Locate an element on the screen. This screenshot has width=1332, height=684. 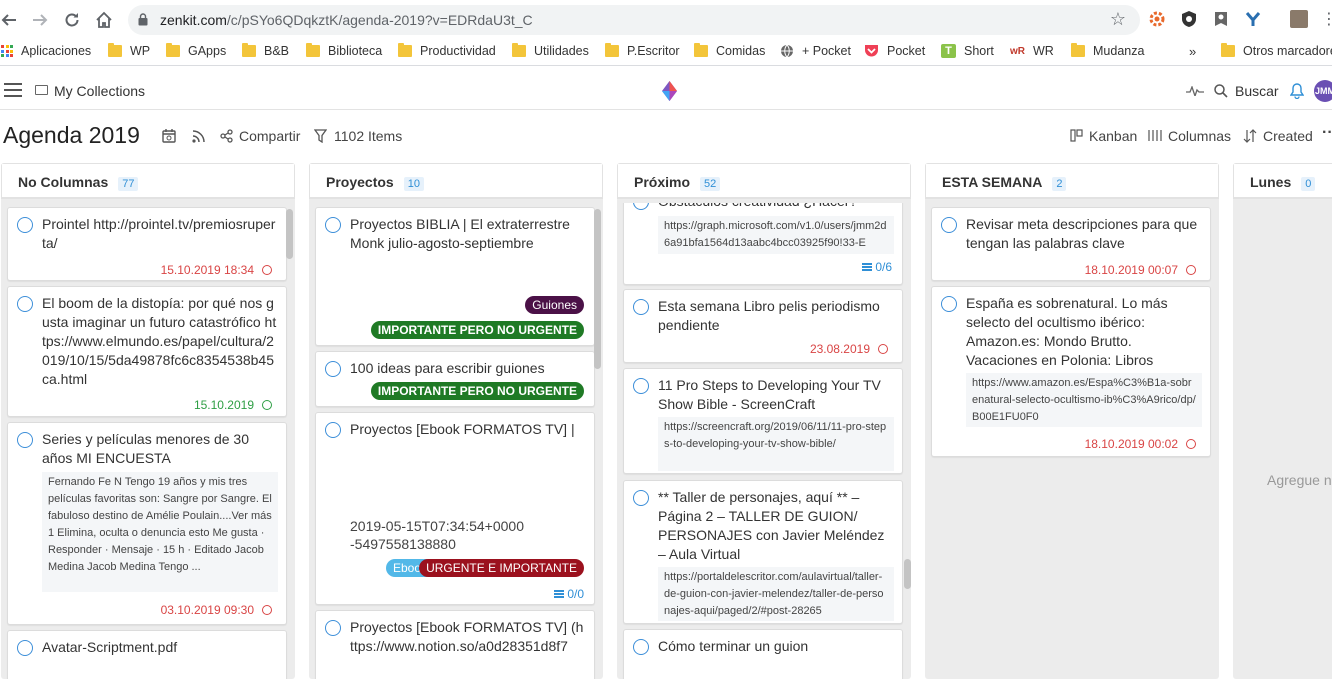
reload-icon is located at coordinates (72, 20).